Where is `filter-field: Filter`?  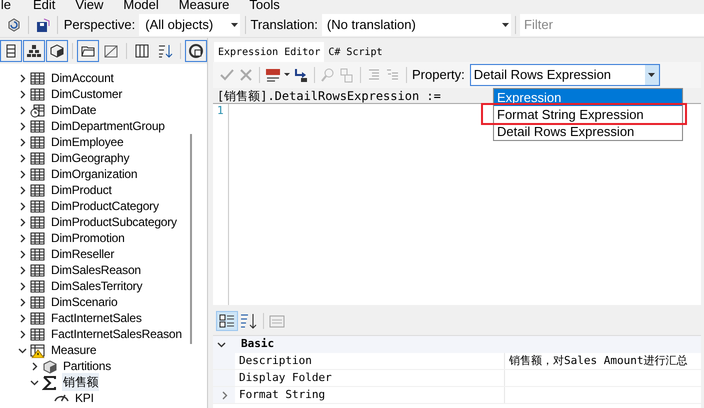 filter-field: Filter is located at coordinates (612, 25).